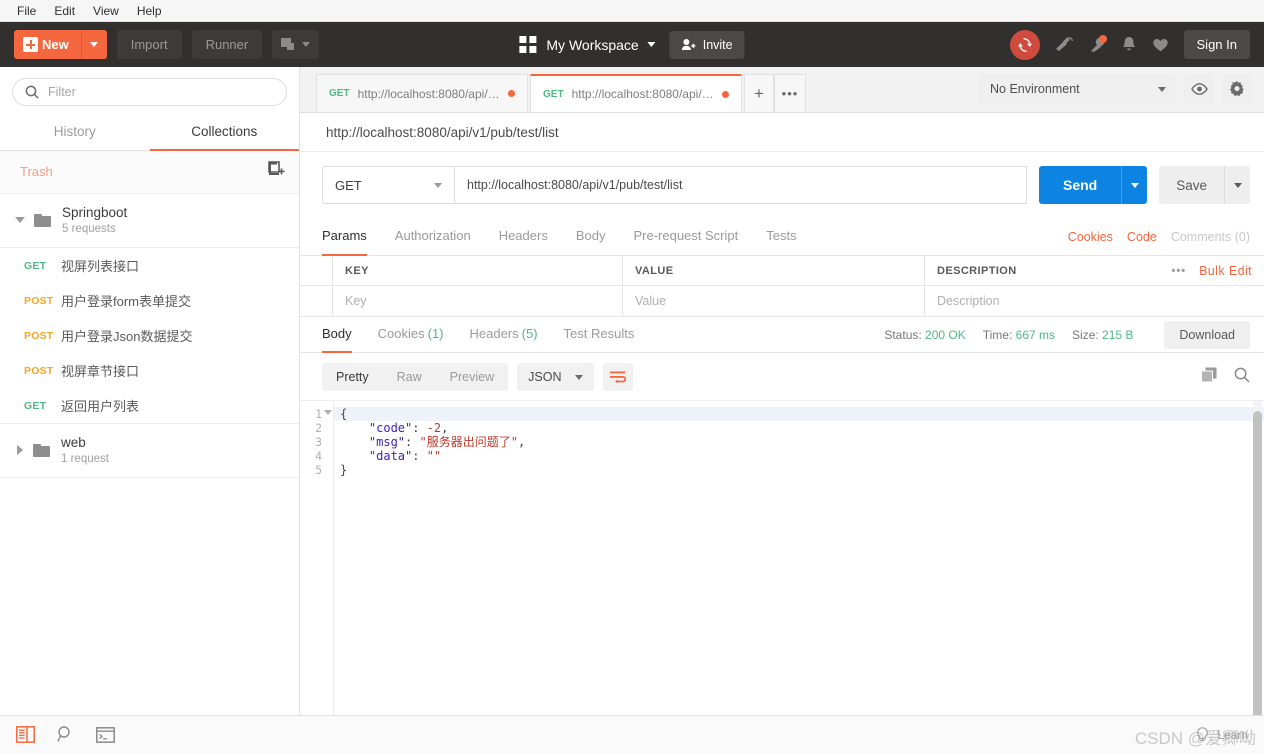 The image size is (1264, 753). Describe the element at coordinates (1024, 44) in the screenshot. I see `sync-icon` at that location.